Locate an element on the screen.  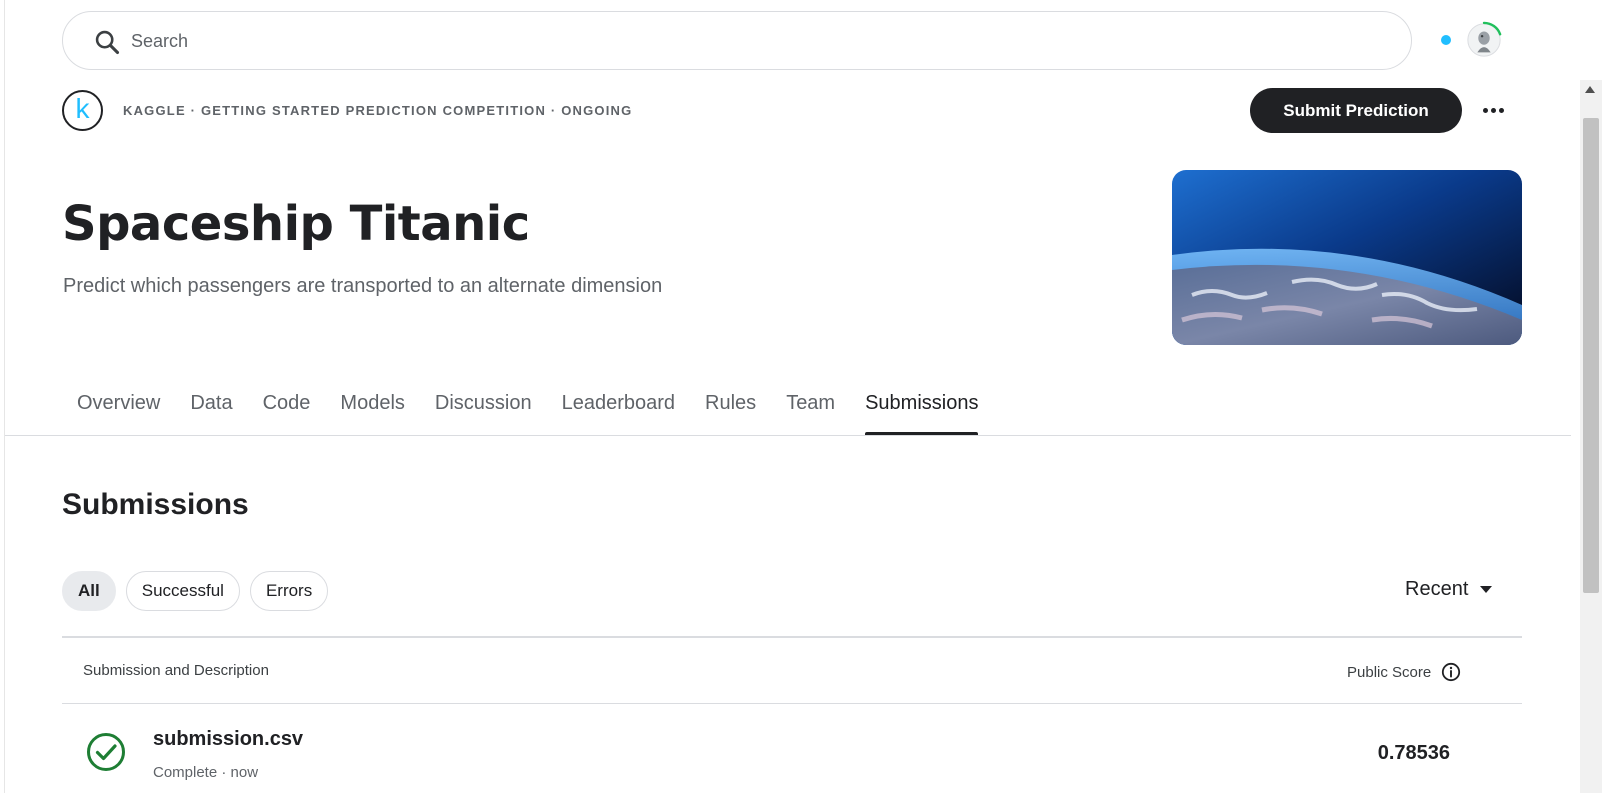
page-title: Spaceship Titanic is located at coordinates (296, 224).